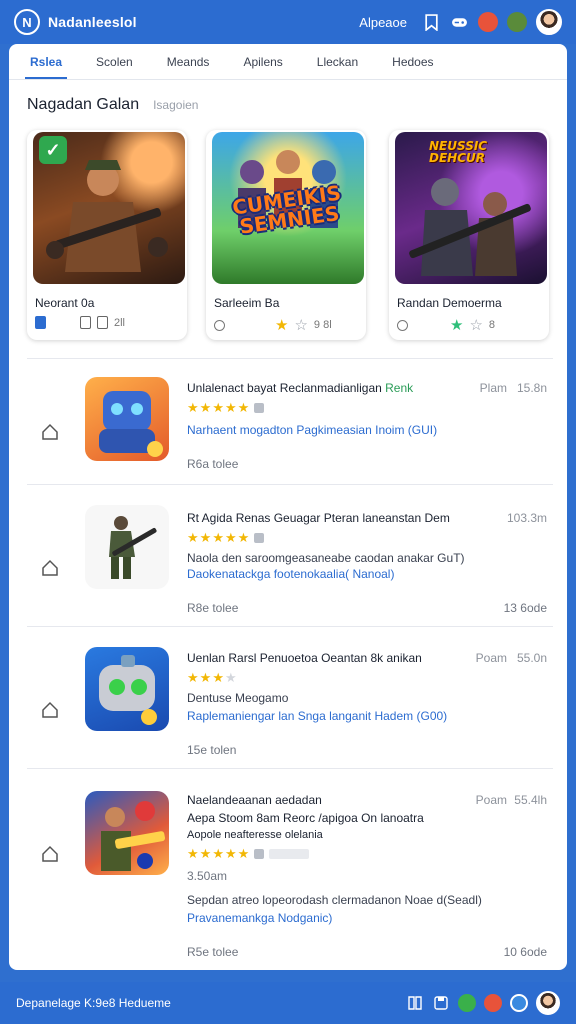 Image resolution: width=576 pixels, height=1024 pixels. What do you see at coordinates (262, 61) in the screenshot?
I see `tab-apilens: Apilens` at bounding box center [262, 61].